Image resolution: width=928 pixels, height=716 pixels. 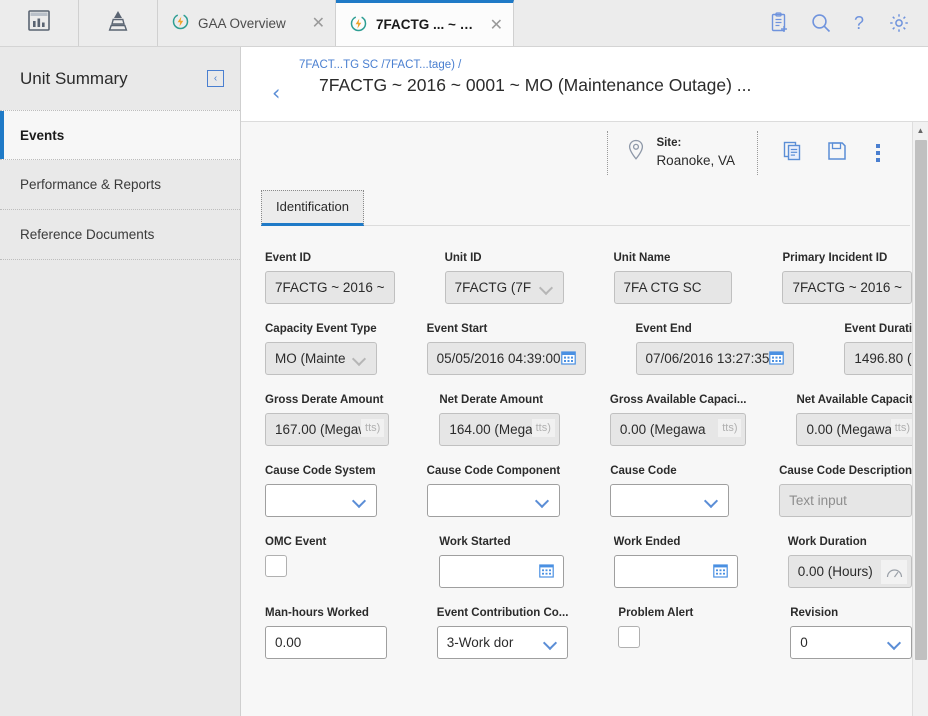 I want to click on save-floppy-icon, so click(x=837, y=153).